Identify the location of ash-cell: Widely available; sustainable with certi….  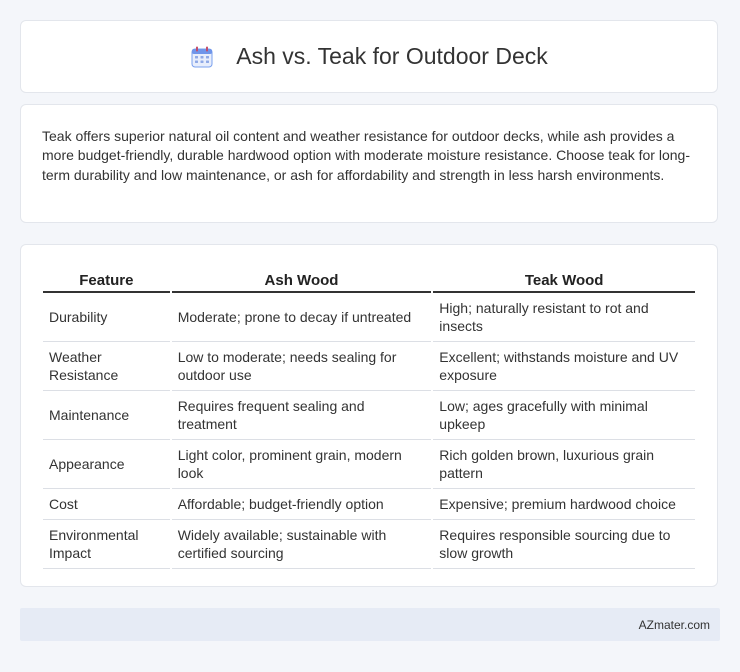
(301, 544).